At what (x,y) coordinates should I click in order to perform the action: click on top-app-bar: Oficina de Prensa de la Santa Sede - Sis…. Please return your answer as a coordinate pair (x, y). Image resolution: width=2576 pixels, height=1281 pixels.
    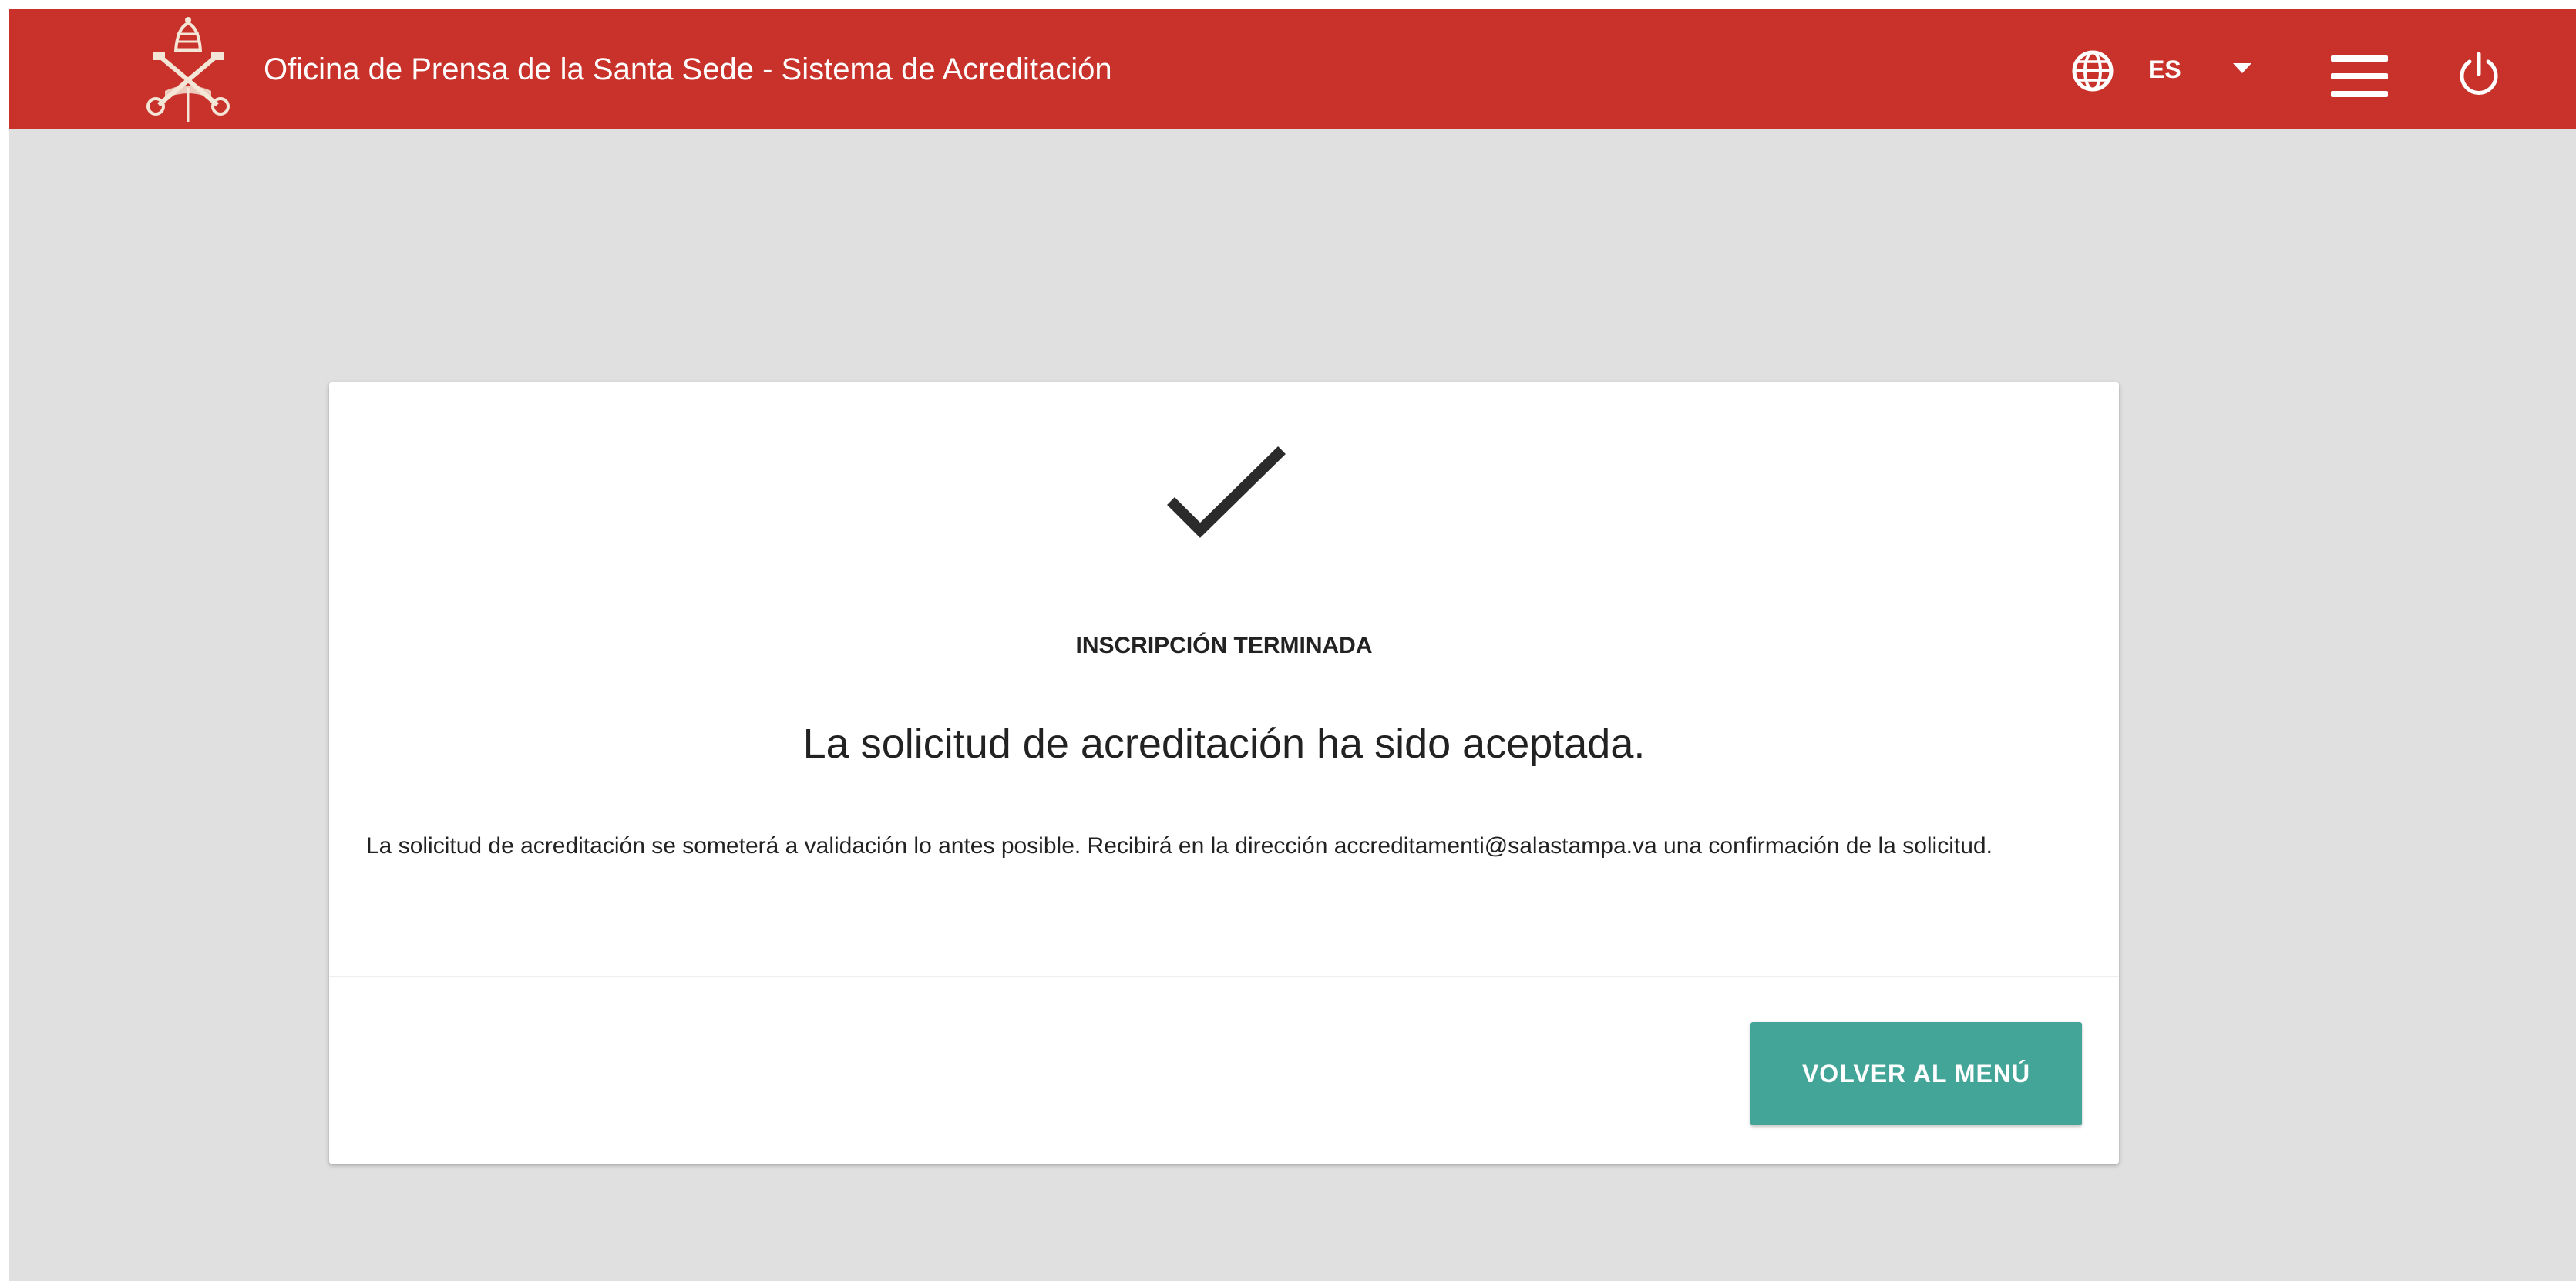
    Looking at the image, I should click on (1292, 69).